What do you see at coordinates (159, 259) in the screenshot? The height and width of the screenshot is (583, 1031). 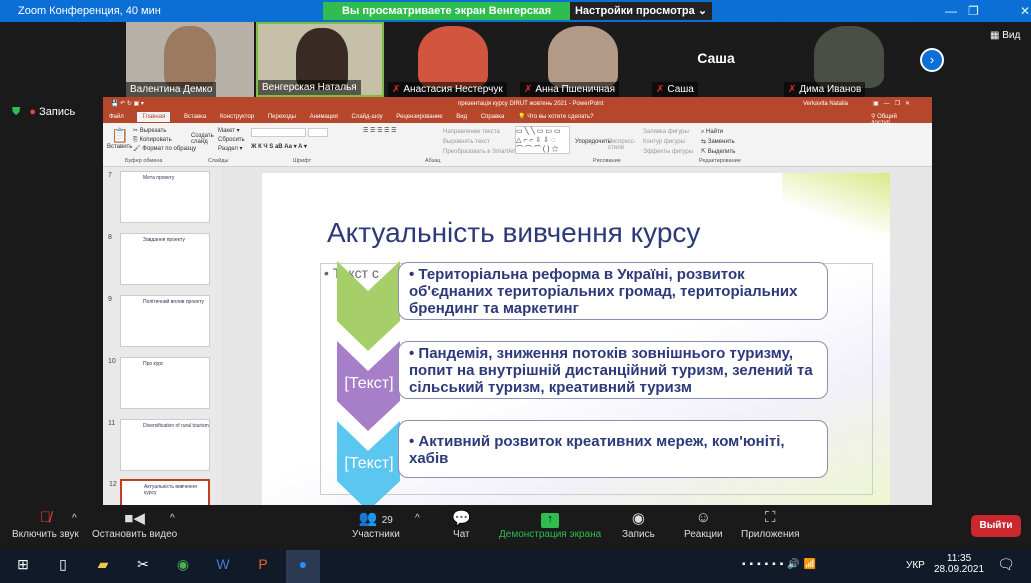 I see `slide-thumbnail: 8 Завдання проекту` at bounding box center [159, 259].